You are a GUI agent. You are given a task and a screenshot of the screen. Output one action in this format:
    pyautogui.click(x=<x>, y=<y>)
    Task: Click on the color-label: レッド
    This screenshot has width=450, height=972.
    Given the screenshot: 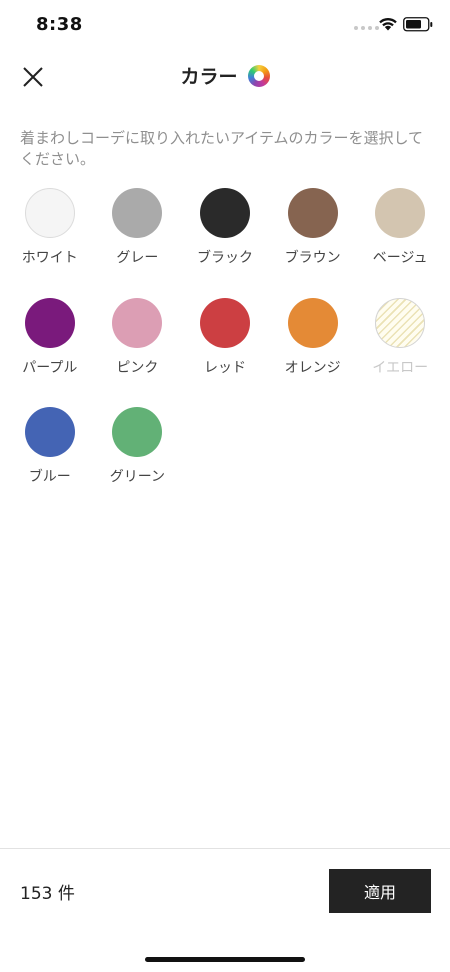 What is the action you would take?
    pyautogui.click(x=224, y=367)
    